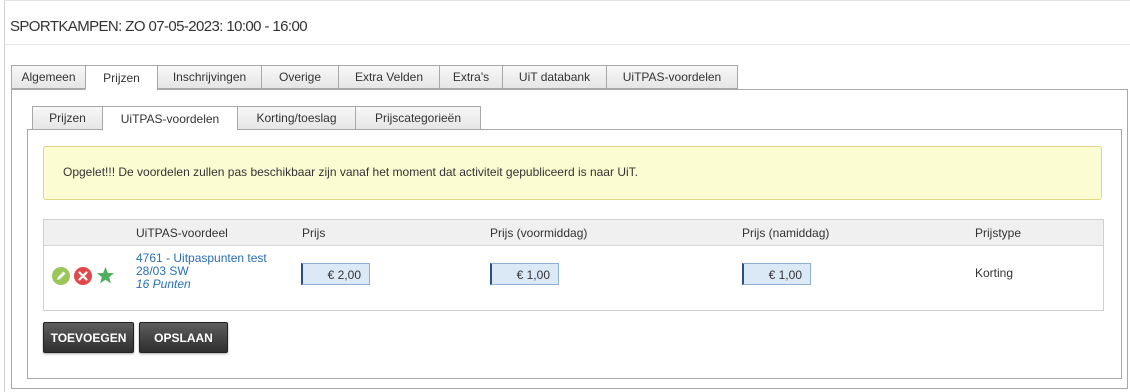 This screenshot has width=1130, height=392. Describe the element at coordinates (61, 276) in the screenshot. I see `edit-icon` at that location.